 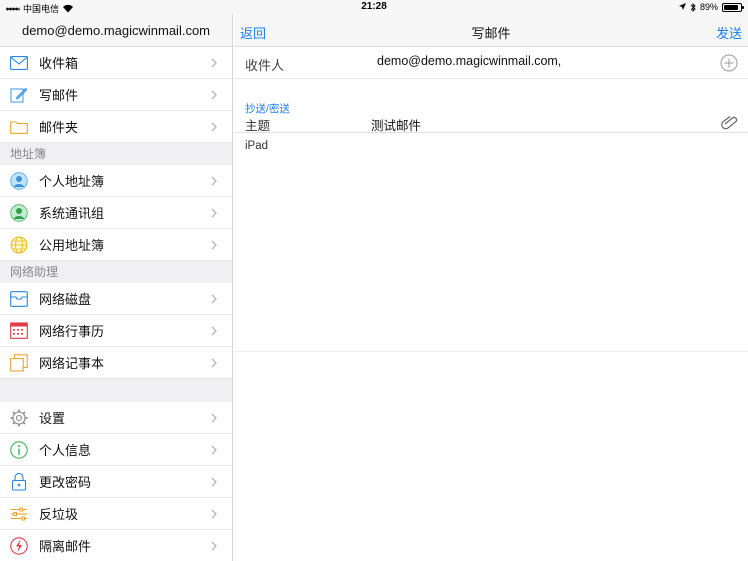 I want to click on sidebar-item-calendar: 网络行事历, so click(x=116, y=331).